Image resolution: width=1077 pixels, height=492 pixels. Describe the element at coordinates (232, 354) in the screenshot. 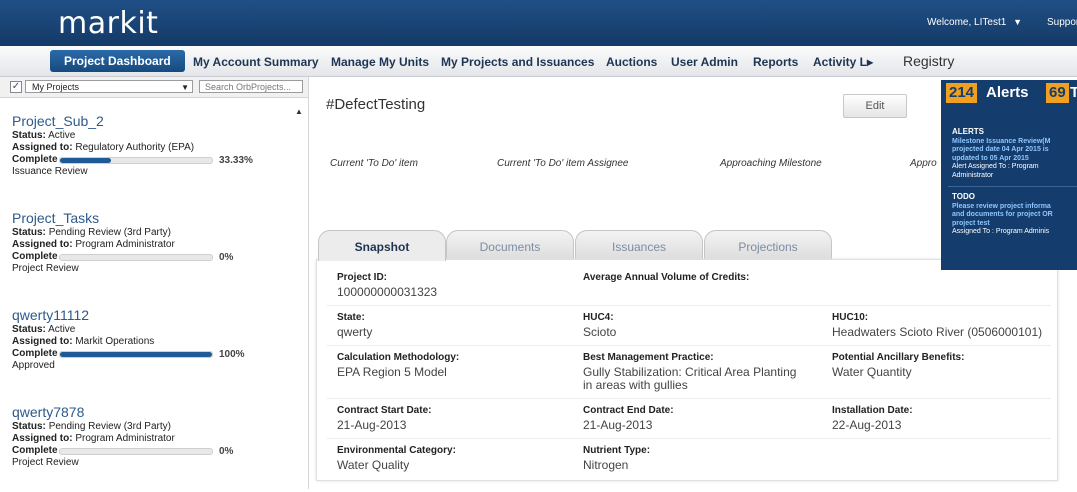

I see `progress-percent: 100%` at that location.